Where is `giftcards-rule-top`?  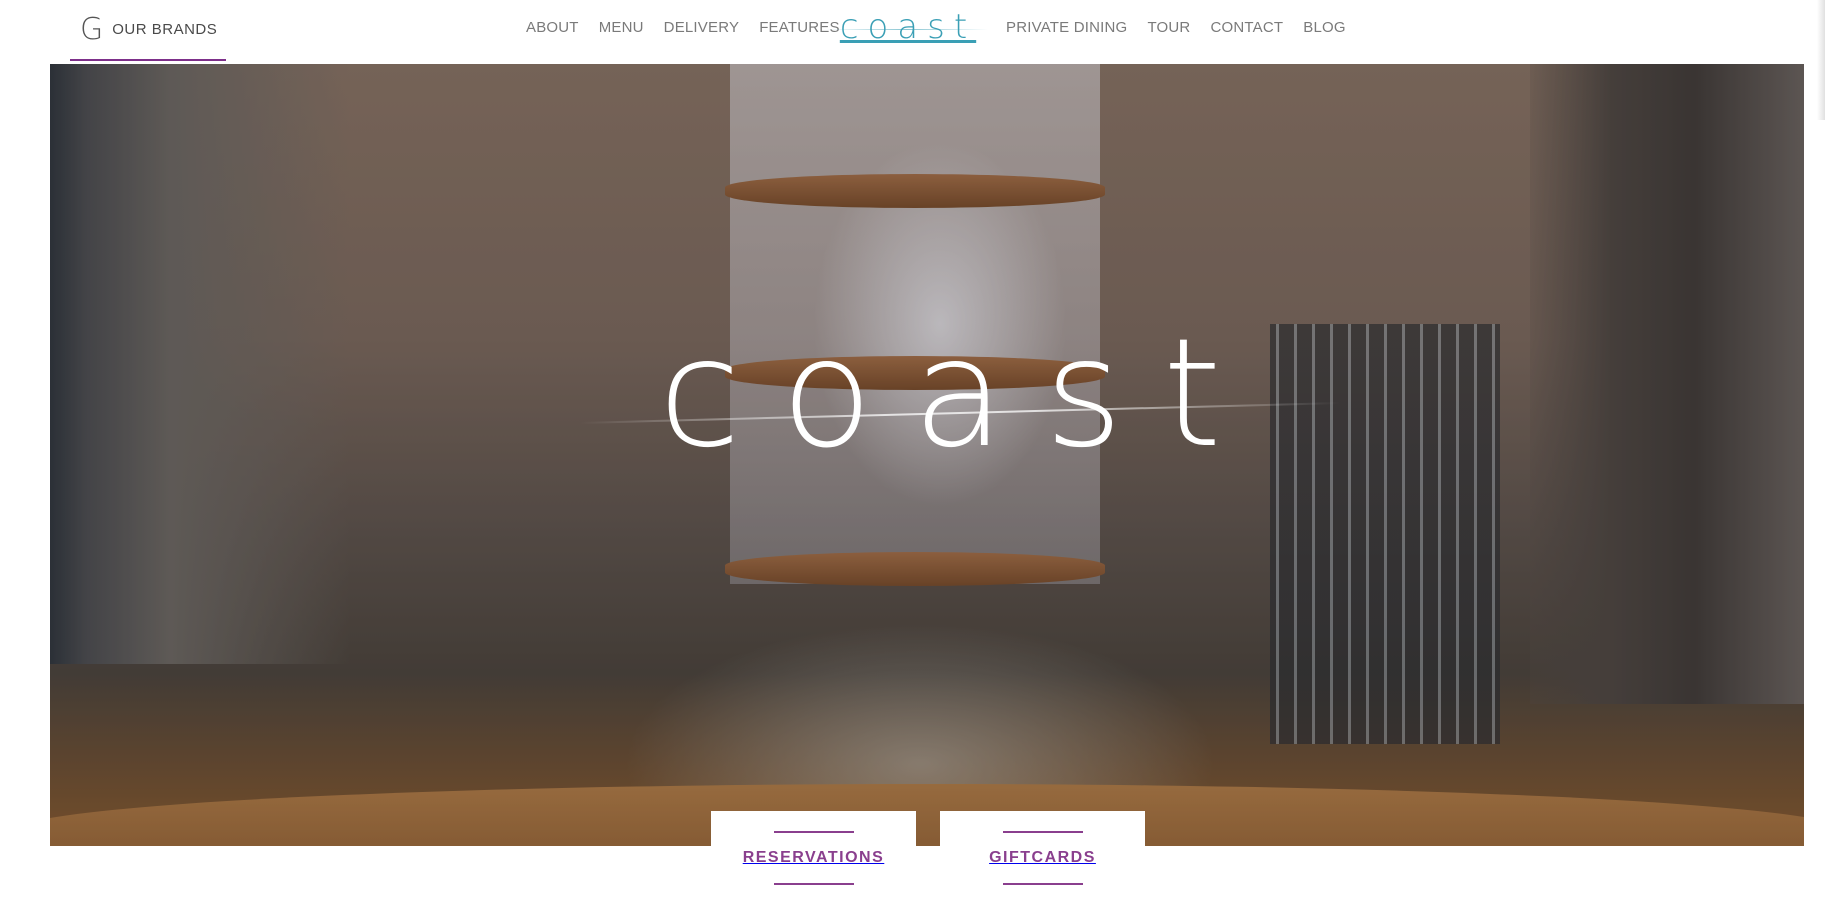 giftcards-rule-top is located at coordinates (1042, 831).